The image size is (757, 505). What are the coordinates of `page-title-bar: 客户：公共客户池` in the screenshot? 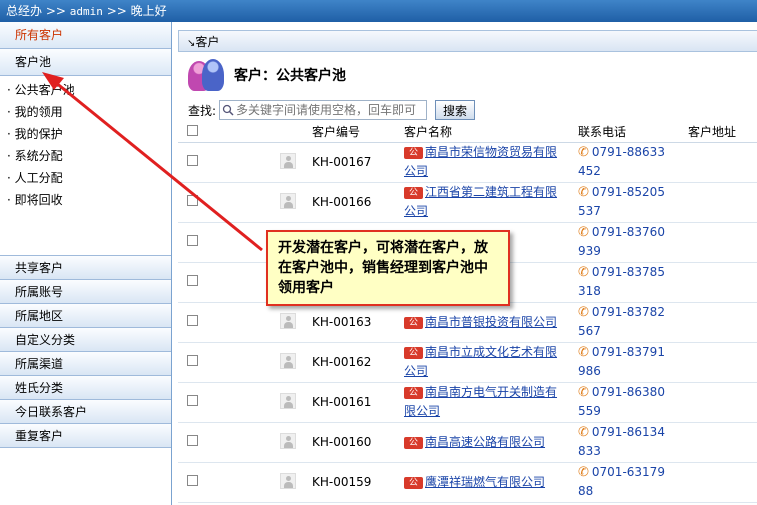 It's located at (467, 75).